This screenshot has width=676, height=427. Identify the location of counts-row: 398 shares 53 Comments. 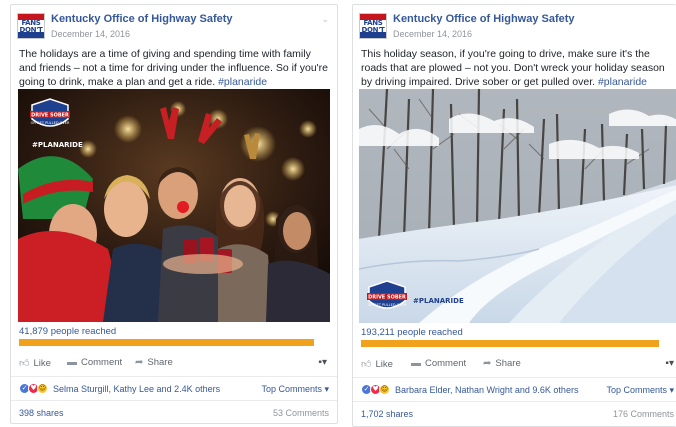
(174, 411).